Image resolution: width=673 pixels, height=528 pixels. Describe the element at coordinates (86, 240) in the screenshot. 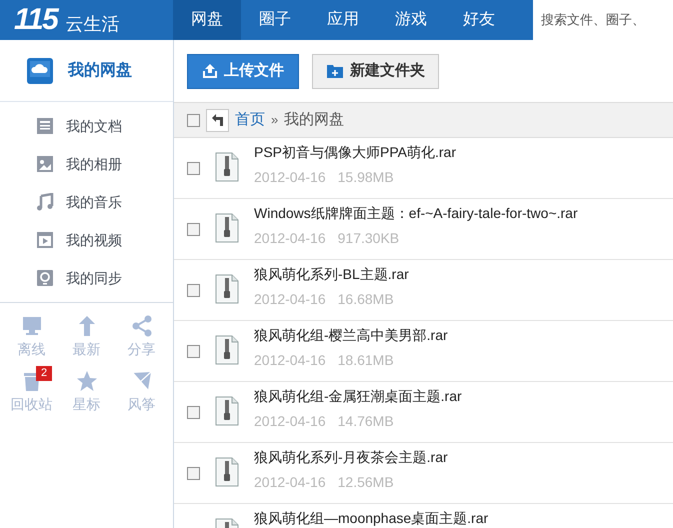

I see `sidebar-item: 我的视频` at that location.